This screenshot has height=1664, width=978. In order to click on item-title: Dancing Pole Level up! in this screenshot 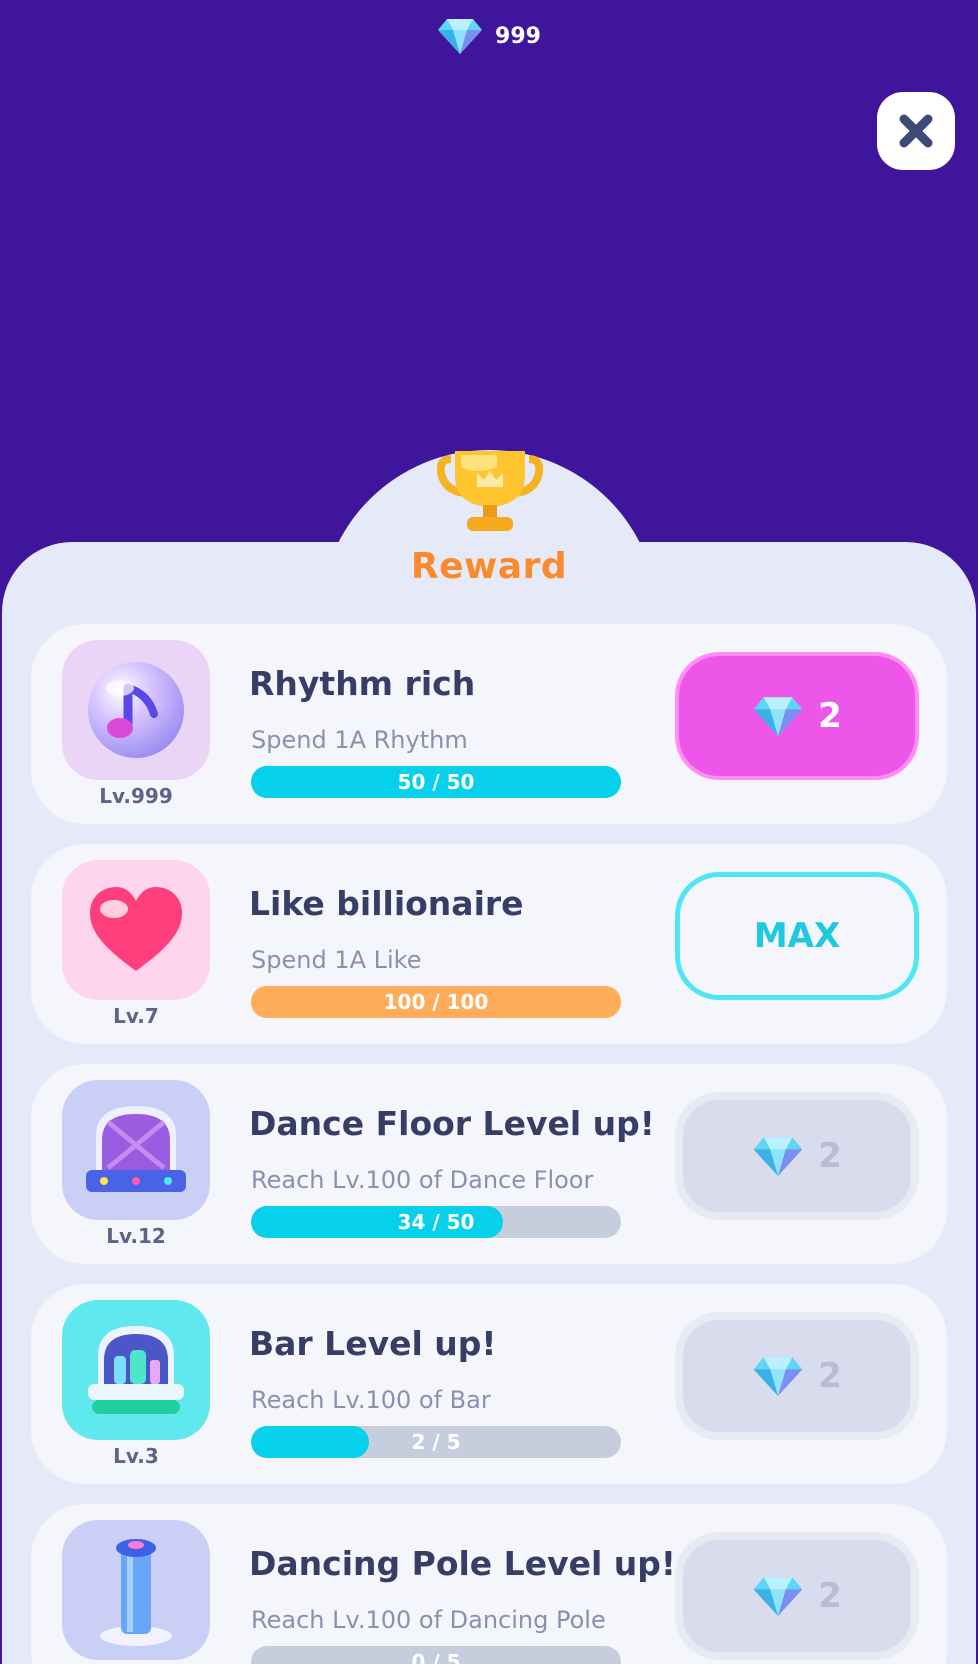, I will do `click(462, 1563)`.